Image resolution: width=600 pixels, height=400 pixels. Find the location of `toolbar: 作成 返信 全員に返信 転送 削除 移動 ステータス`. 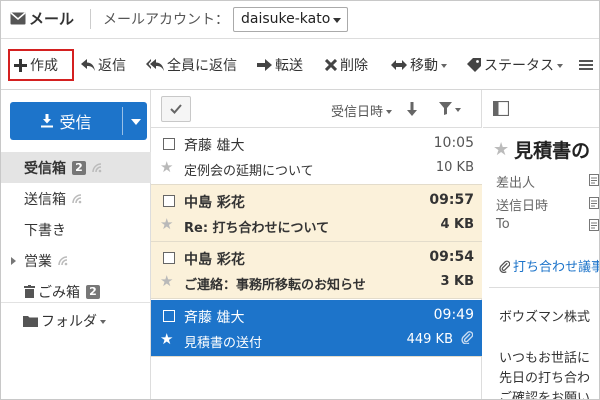

toolbar: 作成 返信 全員に返信 転送 削除 移動 ステータス is located at coordinates (300, 64).